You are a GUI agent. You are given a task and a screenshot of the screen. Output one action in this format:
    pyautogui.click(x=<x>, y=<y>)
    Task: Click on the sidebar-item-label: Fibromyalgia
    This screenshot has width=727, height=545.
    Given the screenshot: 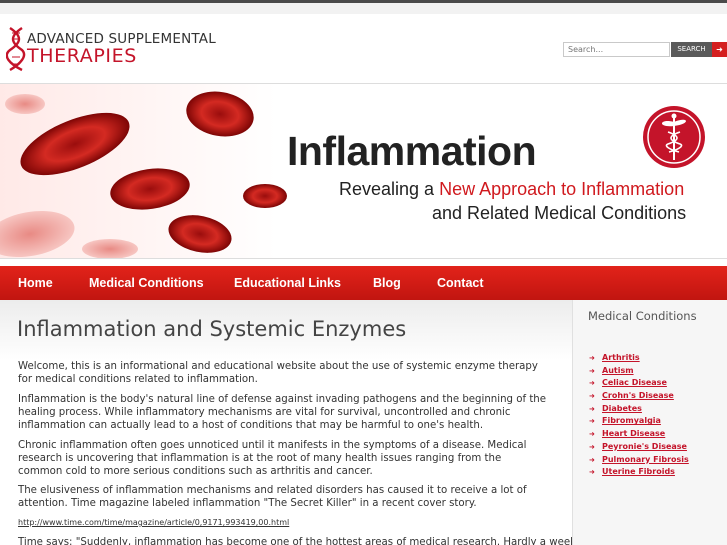 What is the action you would take?
    pyautogui.click(x=631, y=421)
    